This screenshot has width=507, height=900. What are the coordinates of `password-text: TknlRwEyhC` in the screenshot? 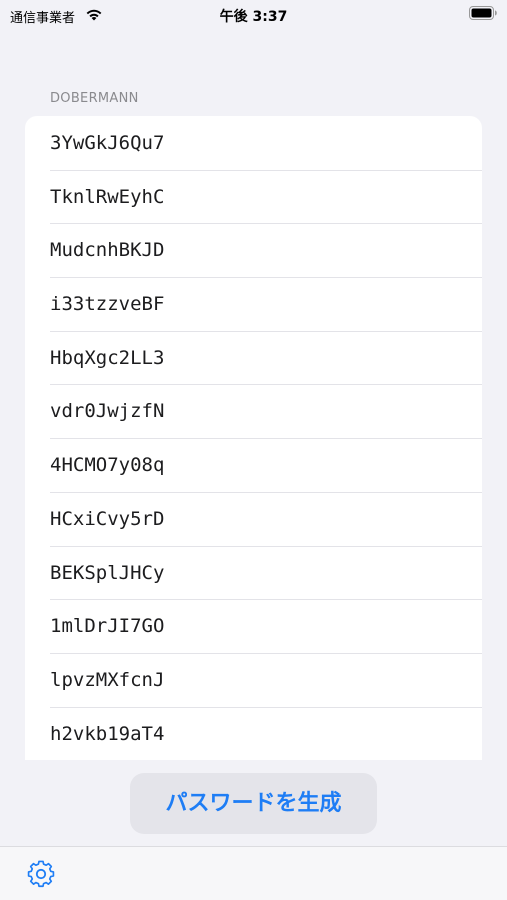 It's located at (107, 196).